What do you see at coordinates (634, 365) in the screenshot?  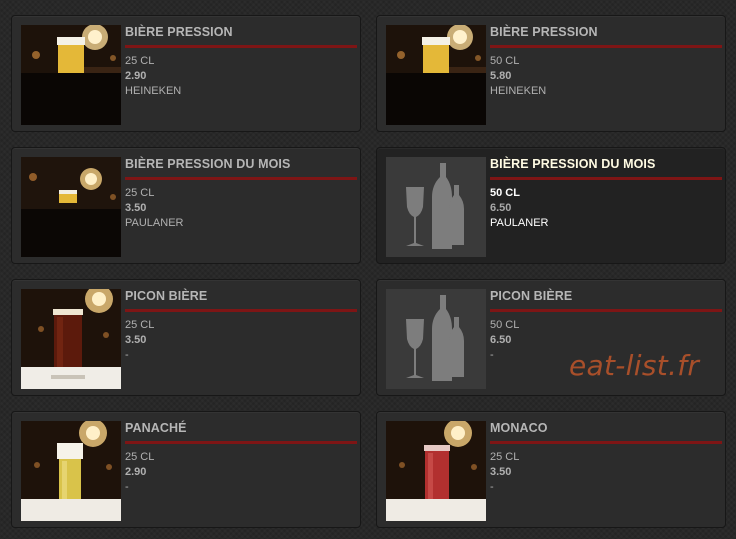 I see `site-watermark: eat-list.fr` at bounding box center [634, 365].